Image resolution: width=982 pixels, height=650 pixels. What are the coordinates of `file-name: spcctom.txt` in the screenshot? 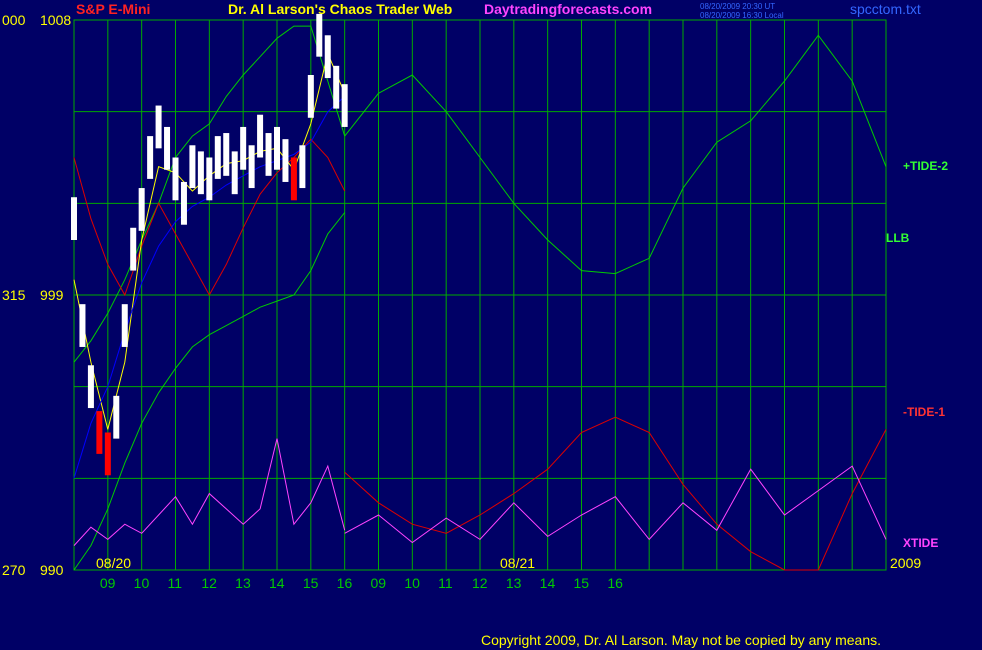 It's located at (885, 9).